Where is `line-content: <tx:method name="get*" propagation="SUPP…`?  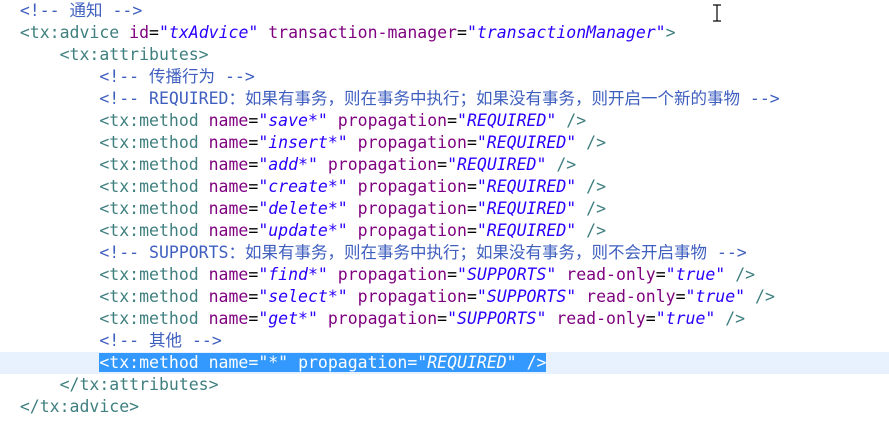 line-content: <tx:method name="get*" propagation="SUPP… is located at coordinates (422, 318).